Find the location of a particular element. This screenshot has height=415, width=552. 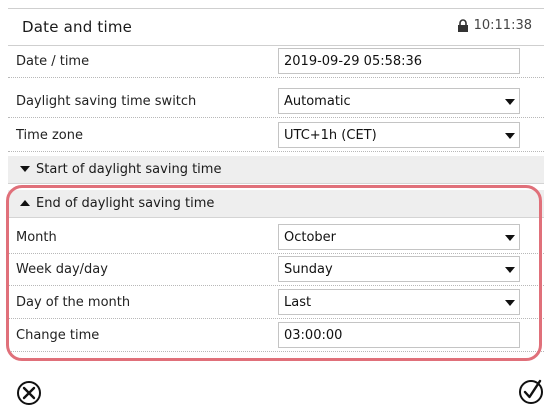

clock-time: 10:11:38 is located at coordinates (502, 25).